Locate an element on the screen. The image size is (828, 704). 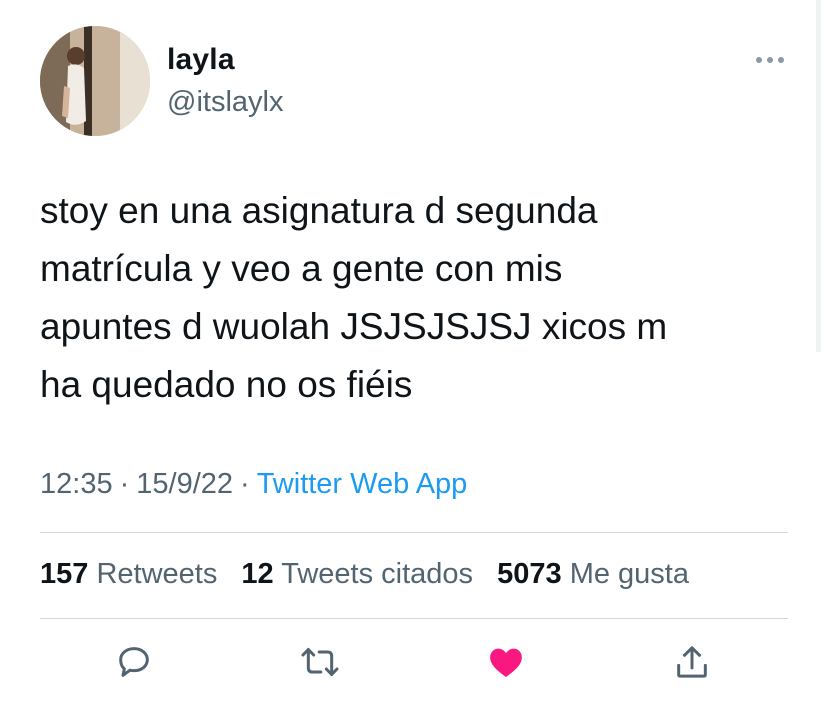
retweets-count: 157 is located at coordinates (64, 574).